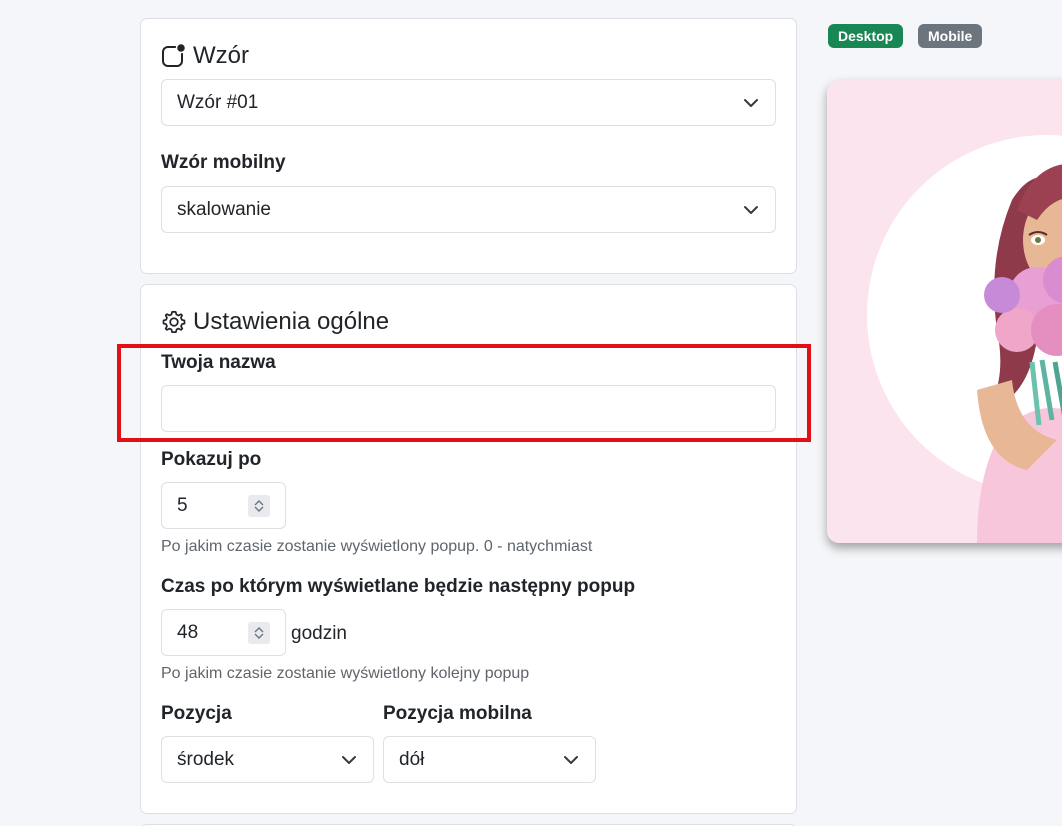  I want to click on preview-illustration, so click(964, 339).